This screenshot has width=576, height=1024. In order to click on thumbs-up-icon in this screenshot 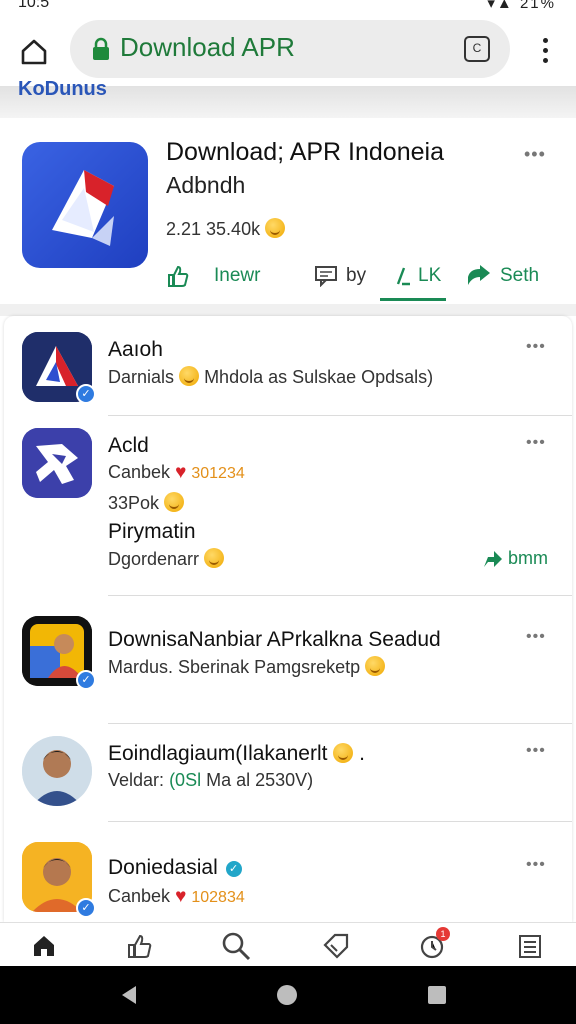, I will do `click(178, 276)`.